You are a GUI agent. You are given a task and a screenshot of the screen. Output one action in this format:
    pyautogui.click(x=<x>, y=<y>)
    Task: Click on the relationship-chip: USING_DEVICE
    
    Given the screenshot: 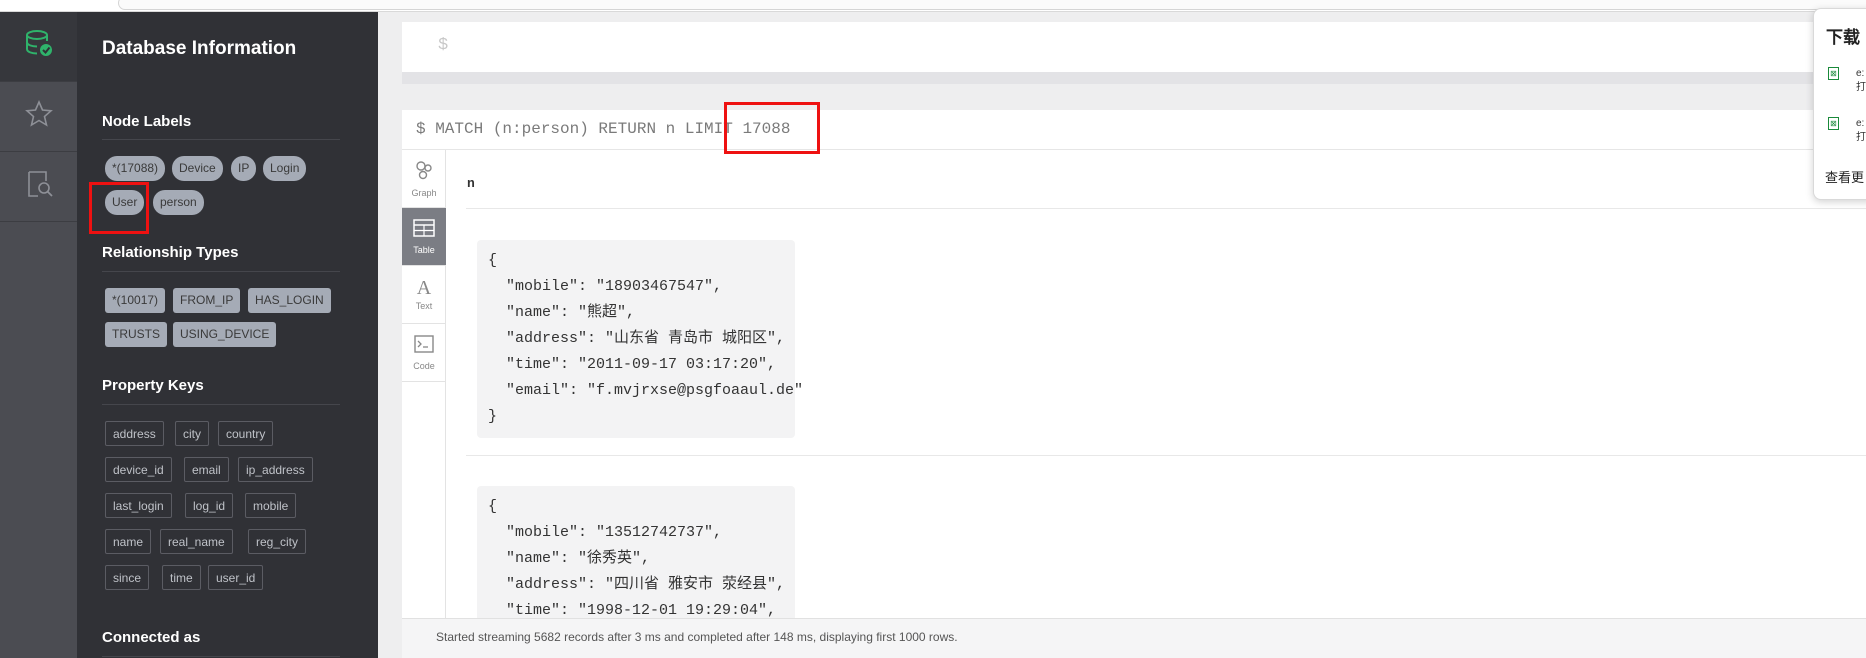 What is the action you would take?
    pyautogui.click(x=225, y=334)
    